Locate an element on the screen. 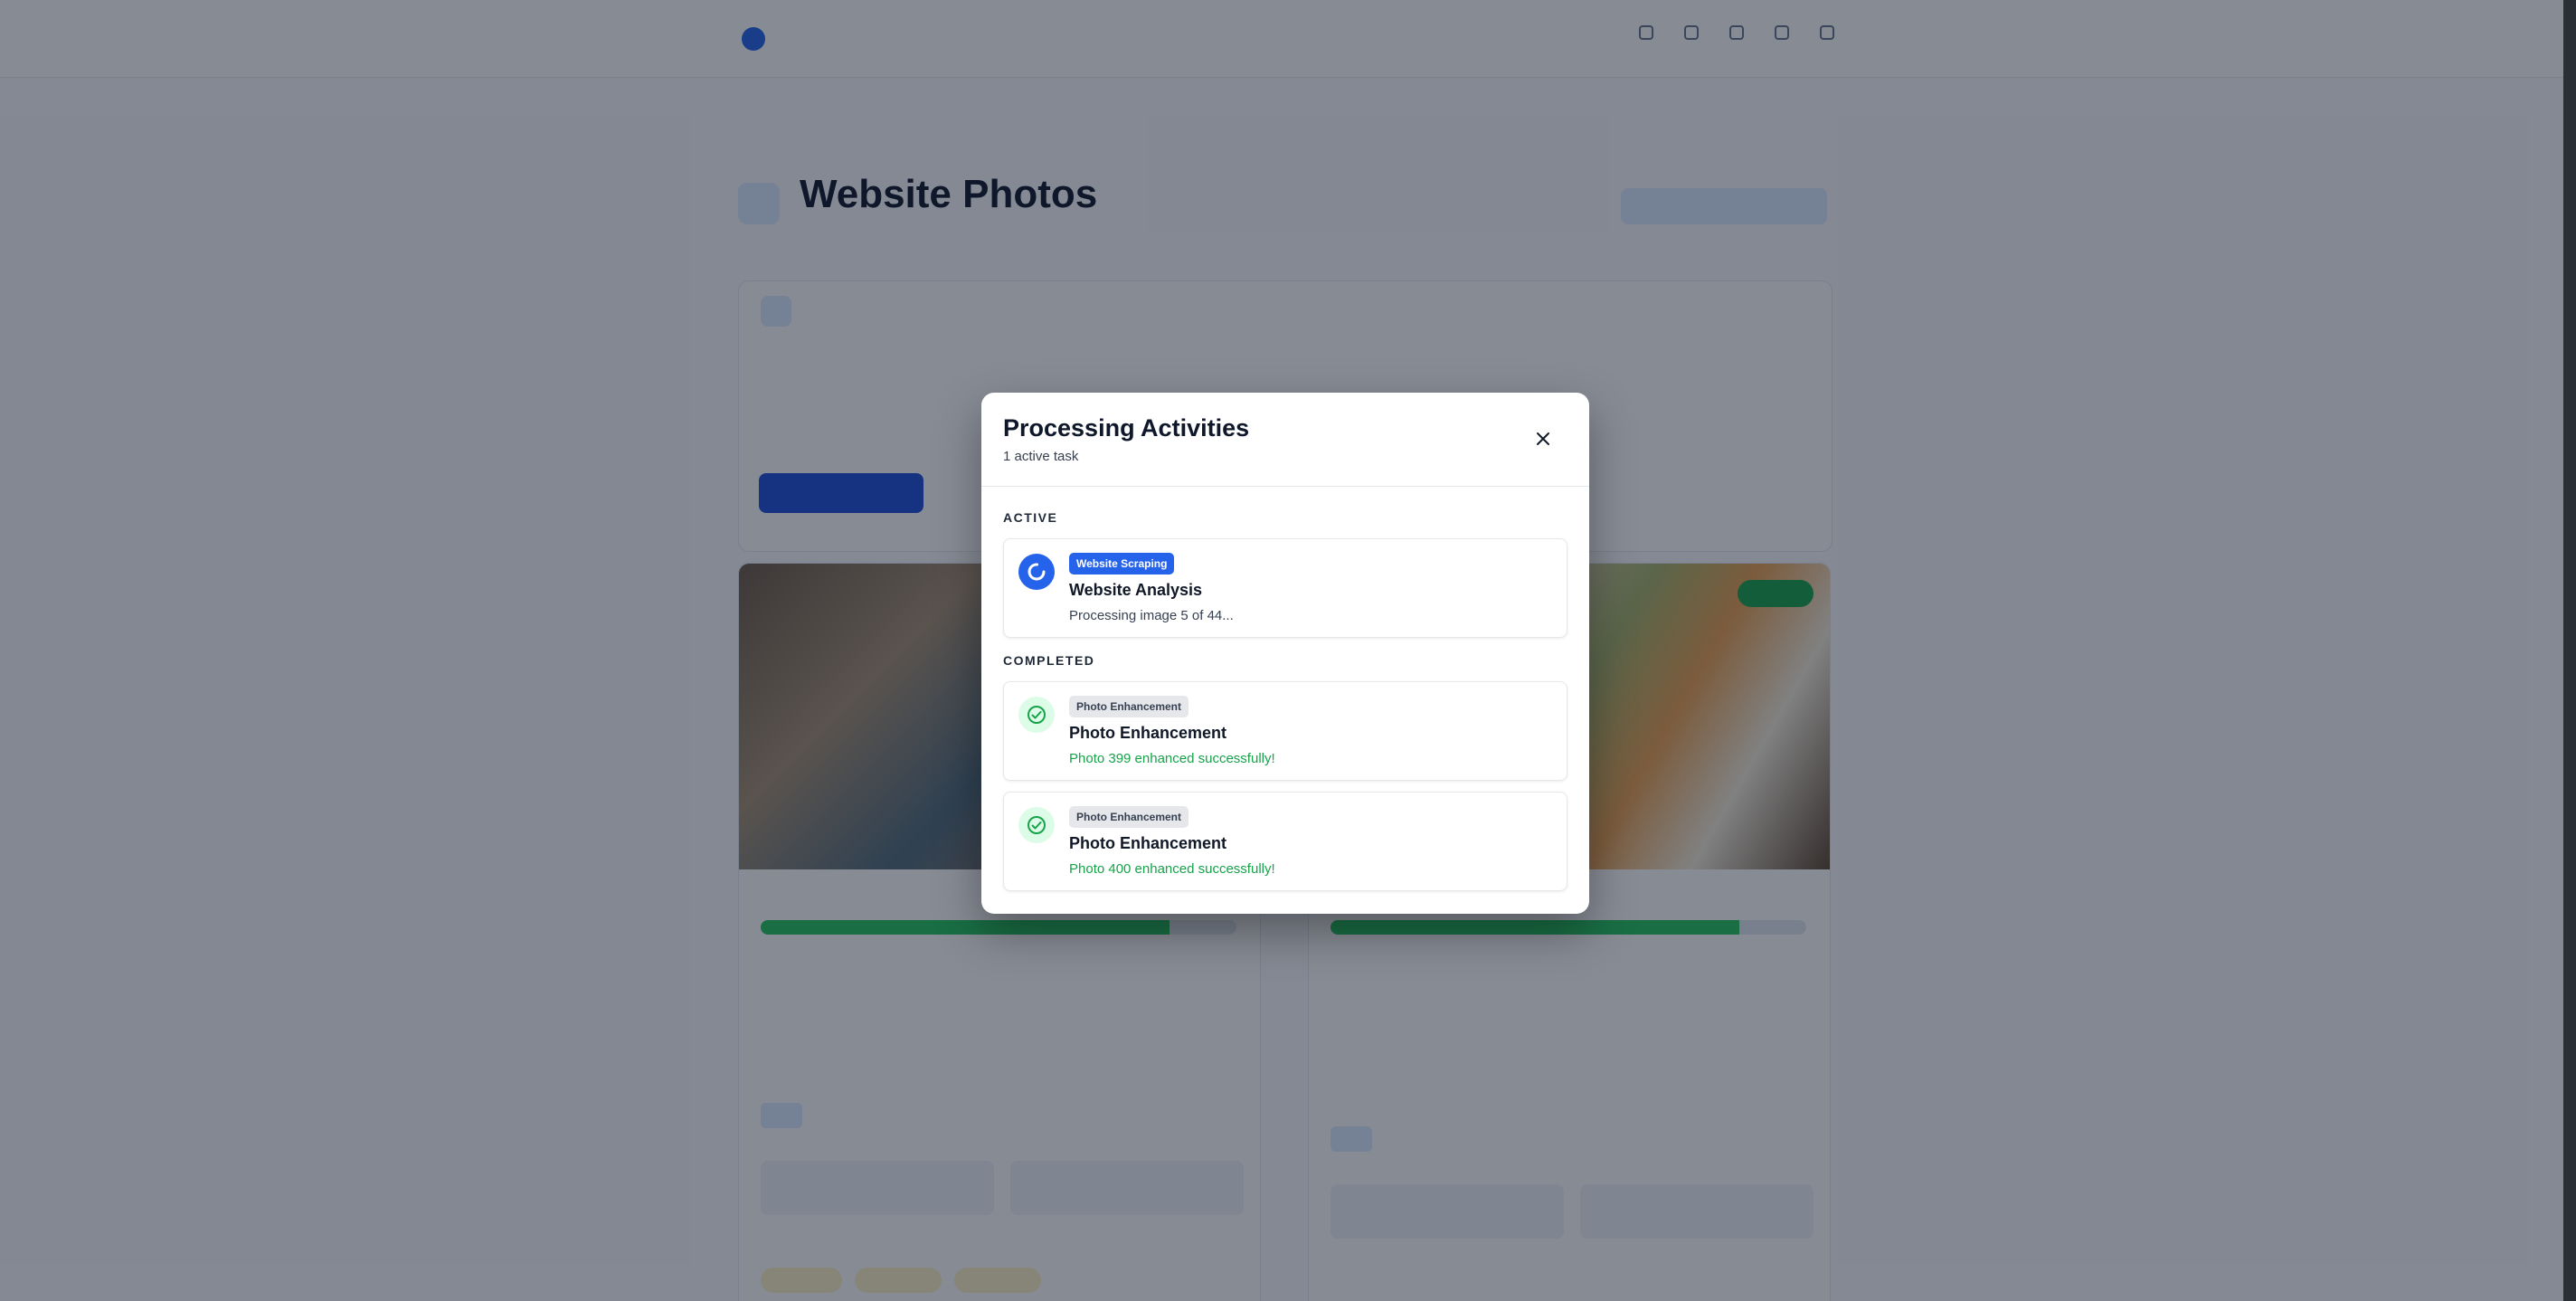  task-message: Photo 400 enhanced successfully! is located at coordinates (1172, 869).